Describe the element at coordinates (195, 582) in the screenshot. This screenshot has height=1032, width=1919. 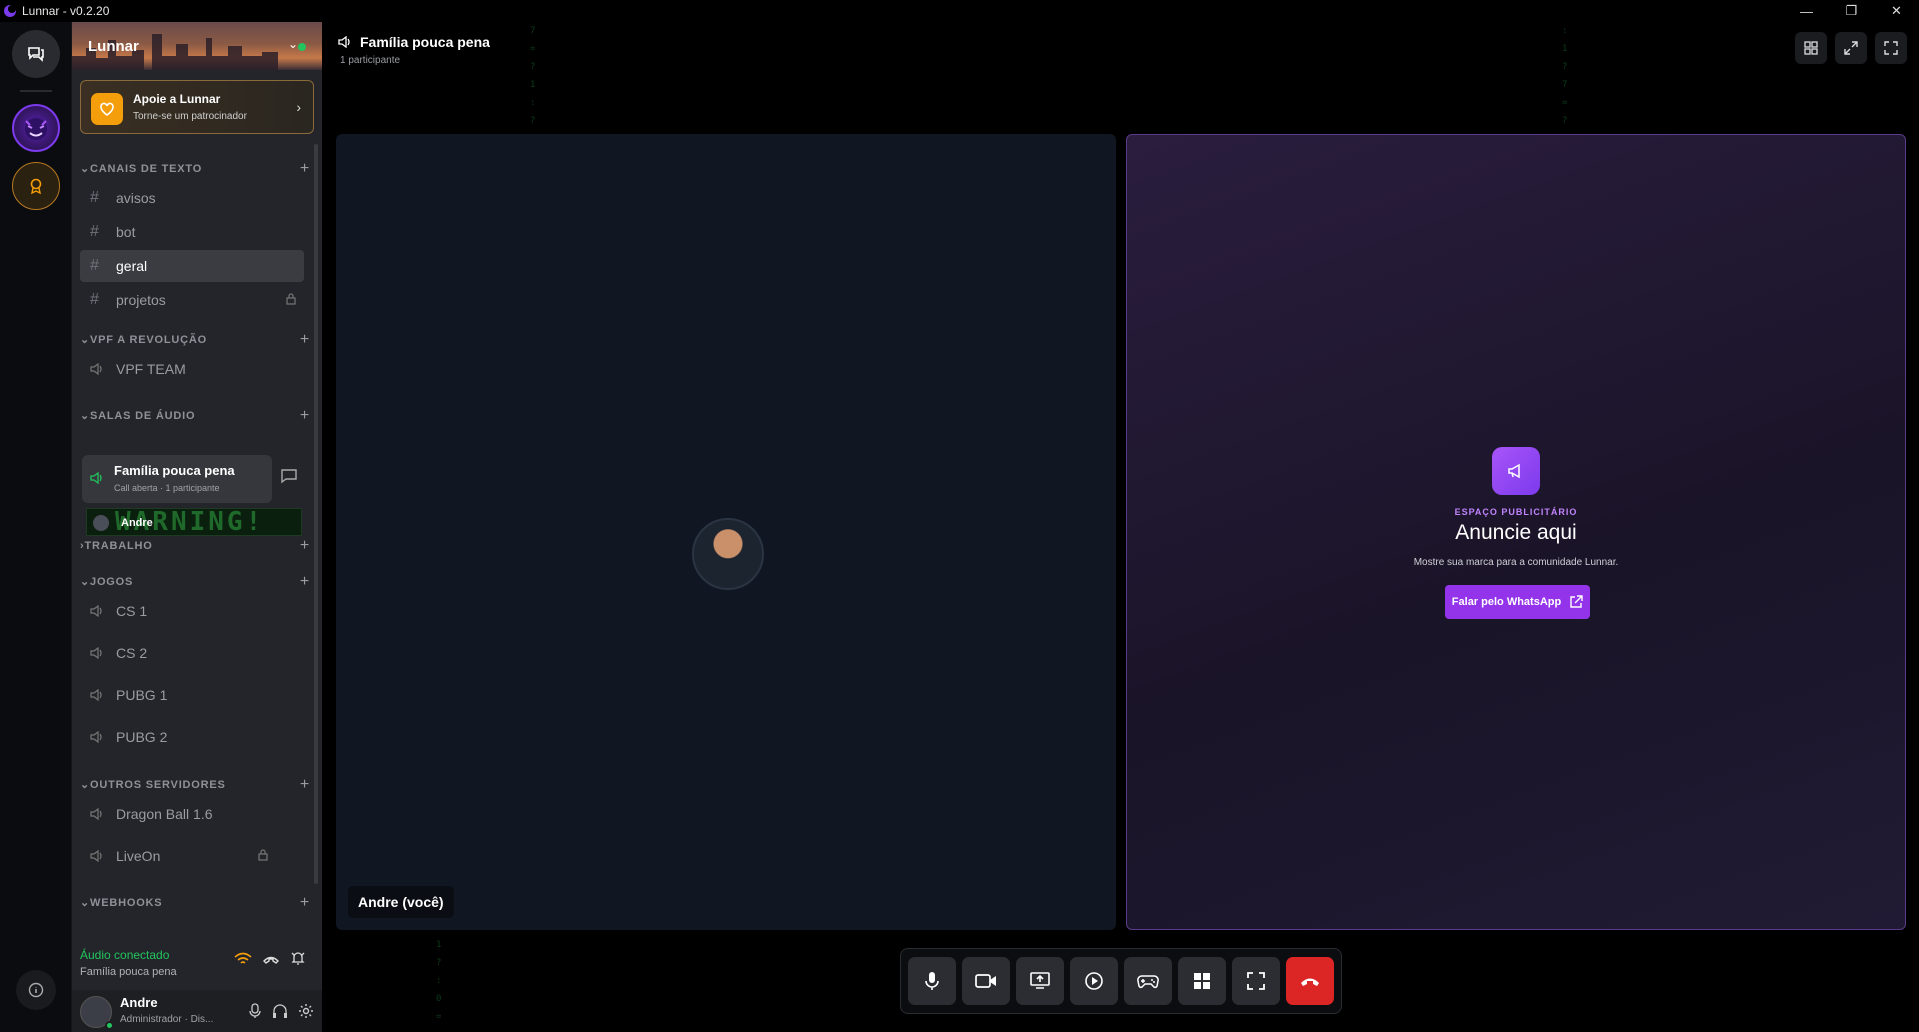
I see `category-jogos: ⌄ JOGOS +` at that location.